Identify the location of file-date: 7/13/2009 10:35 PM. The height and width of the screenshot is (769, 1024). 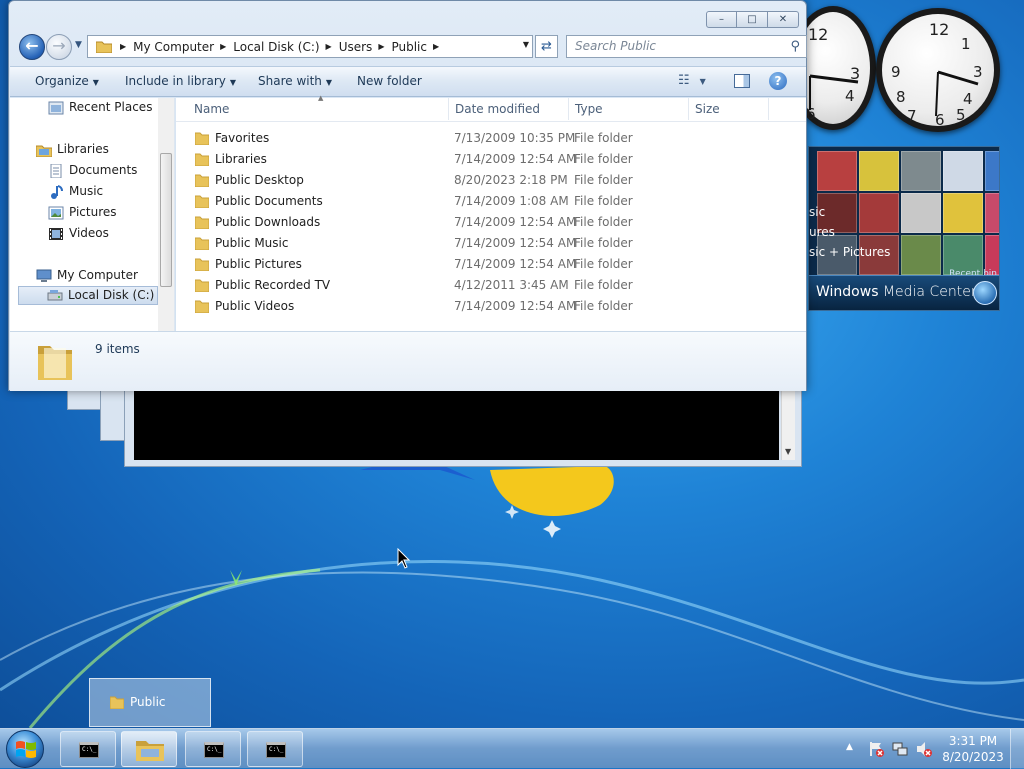
(515, 138).